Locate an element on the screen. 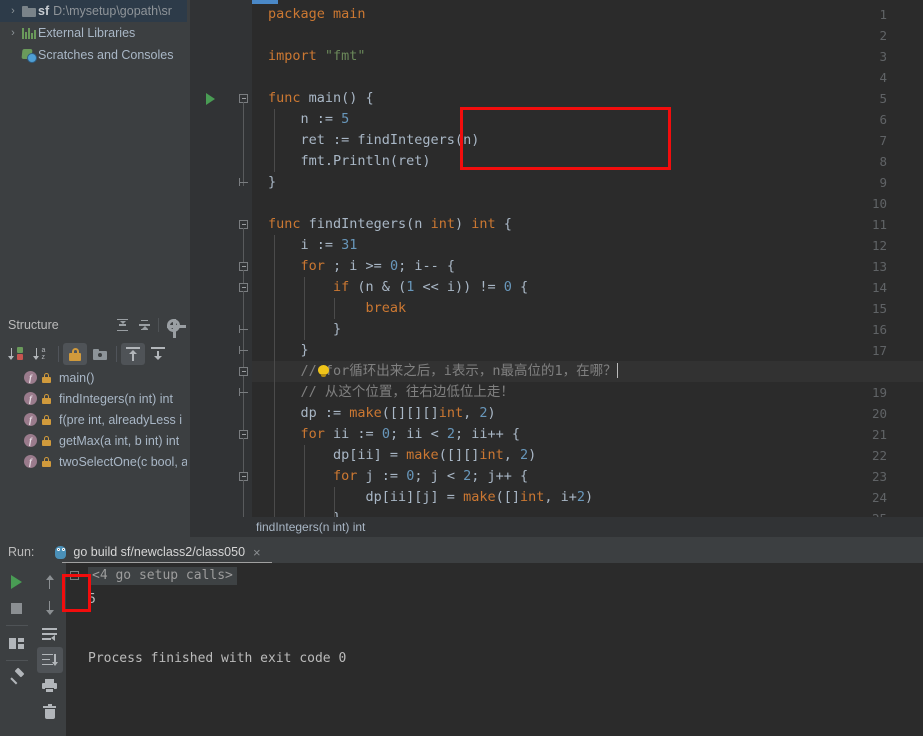 This screenshot has width=923, height=736. editor-fold-strip is located at coordinates (244, 258).